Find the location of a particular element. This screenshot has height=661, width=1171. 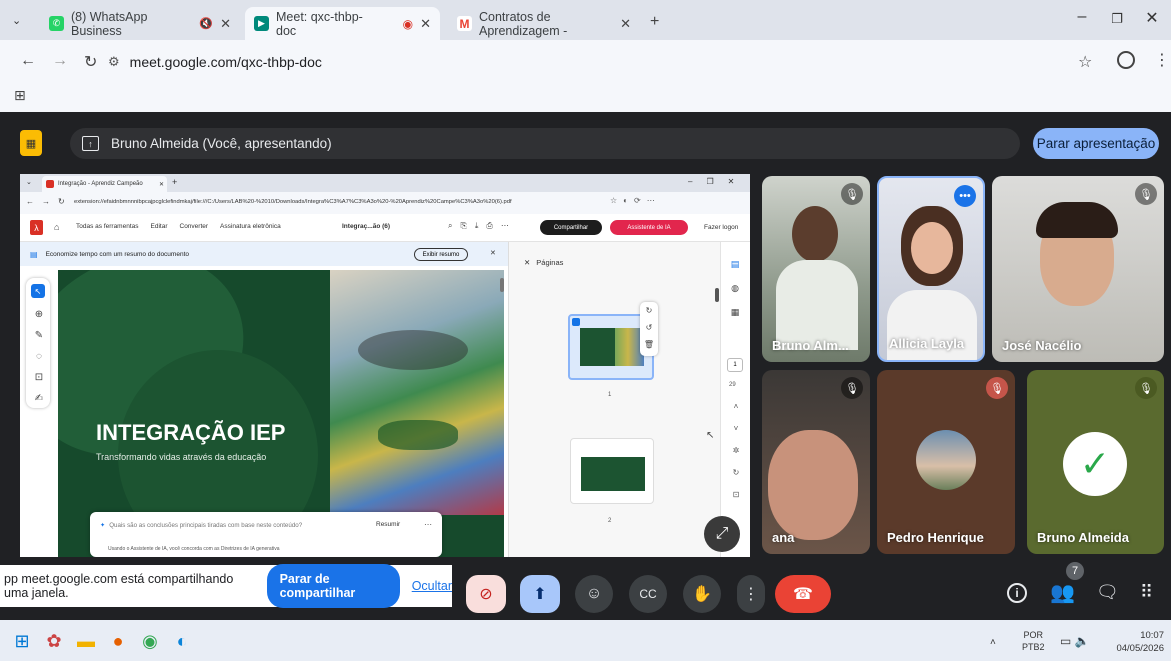

widgets-icon: ✿ is located at coordinates (54, 641).